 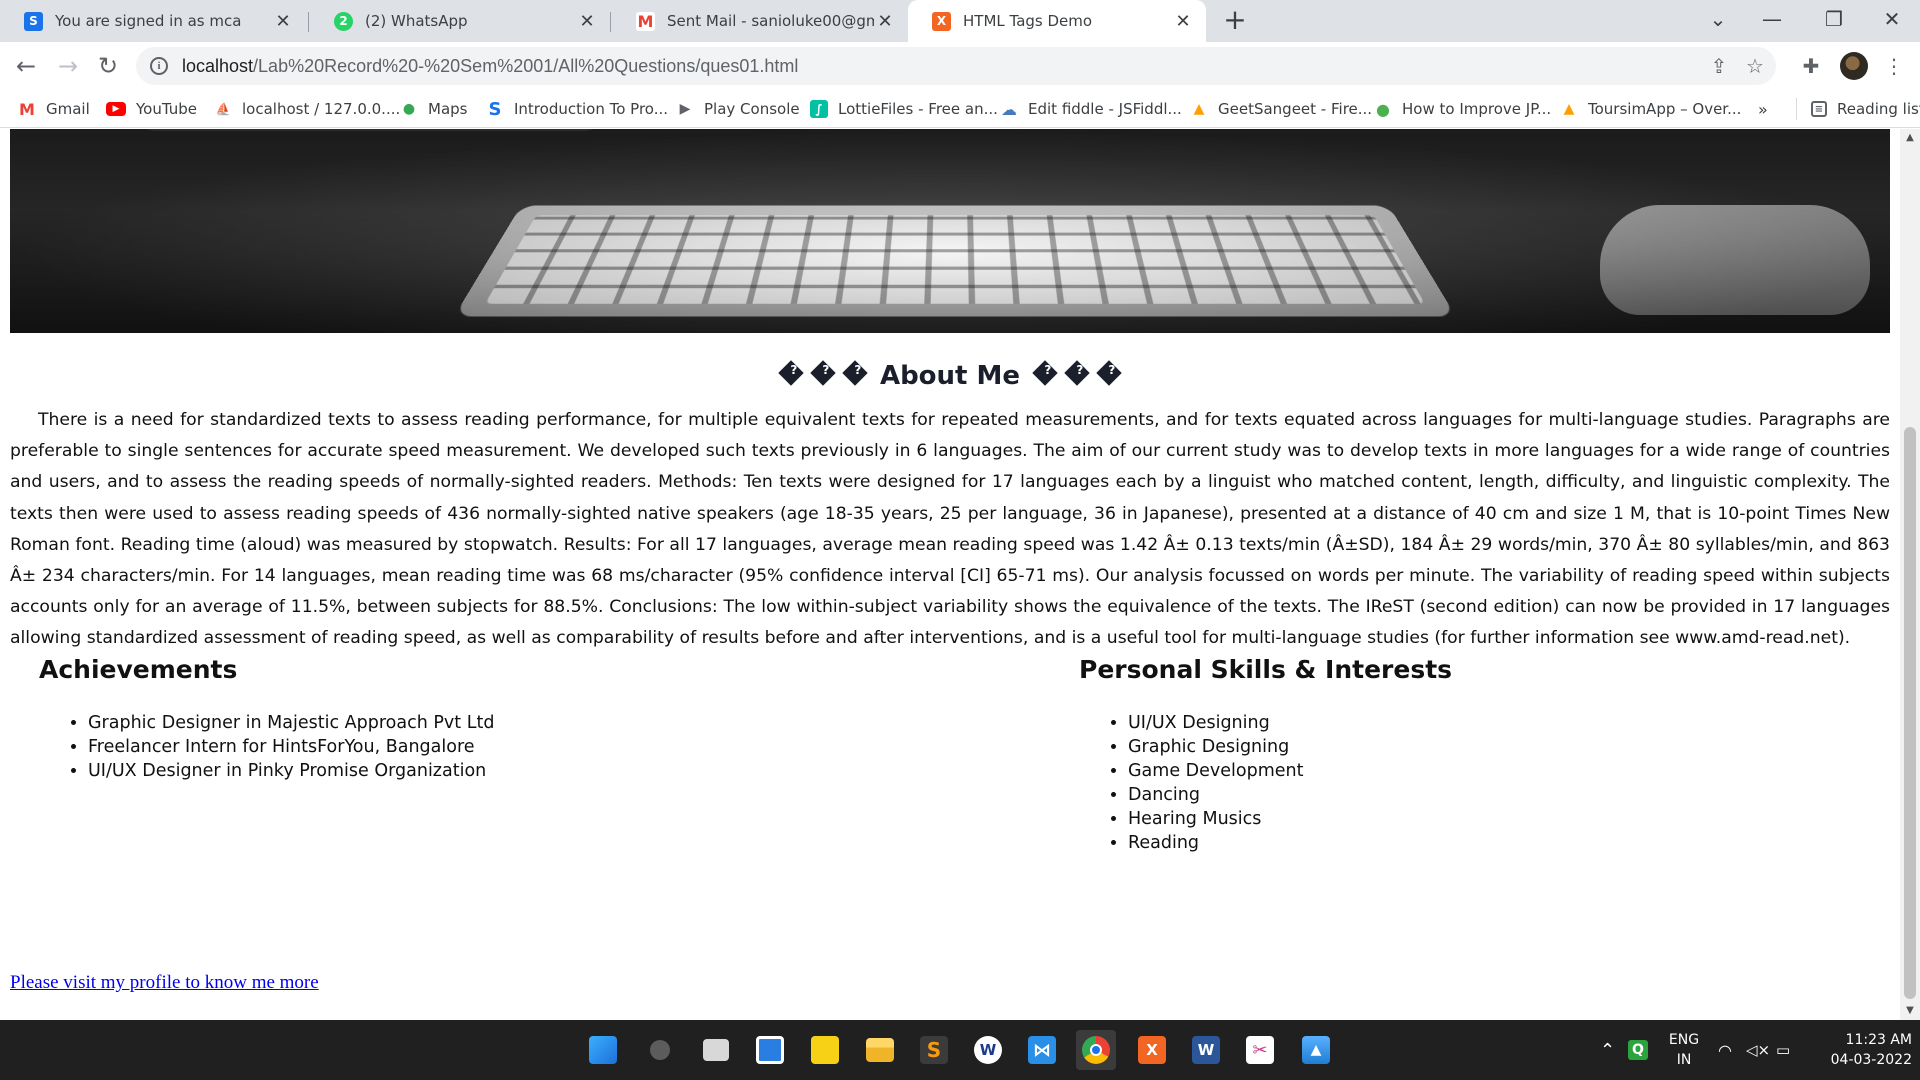 I want to click on s-icon: S, so click(x=495, y=109).